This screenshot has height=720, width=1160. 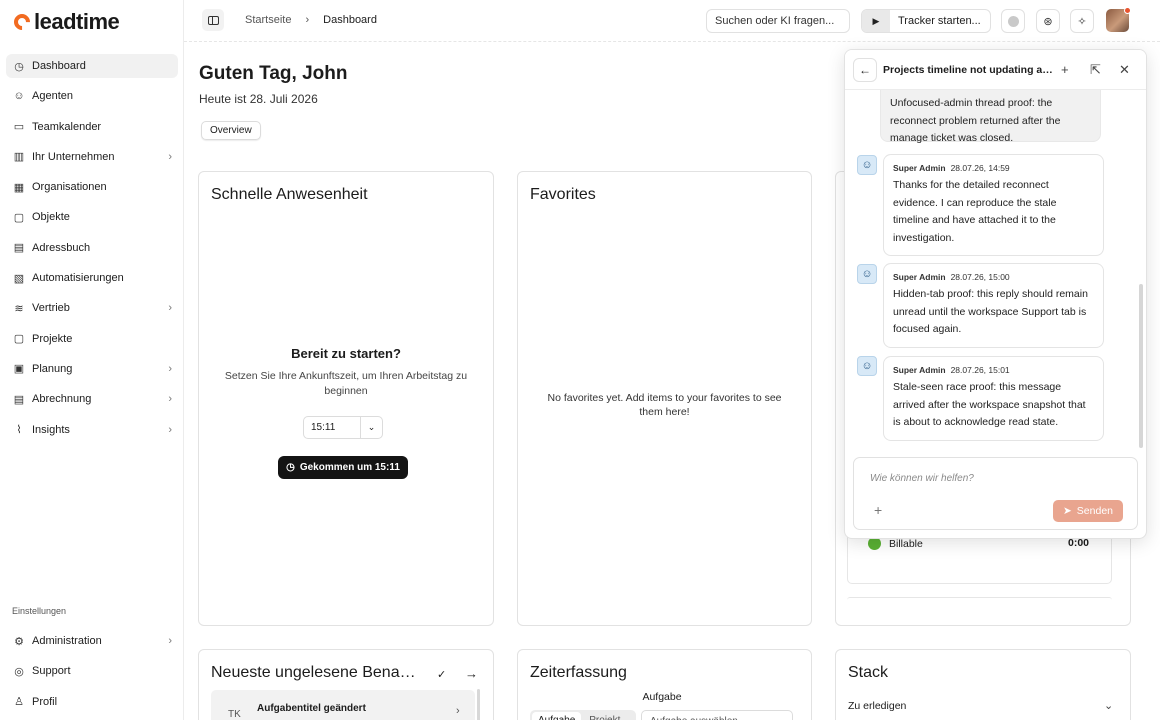 I want to click on sidebar-toggle-button, so click(x=213, y=20).